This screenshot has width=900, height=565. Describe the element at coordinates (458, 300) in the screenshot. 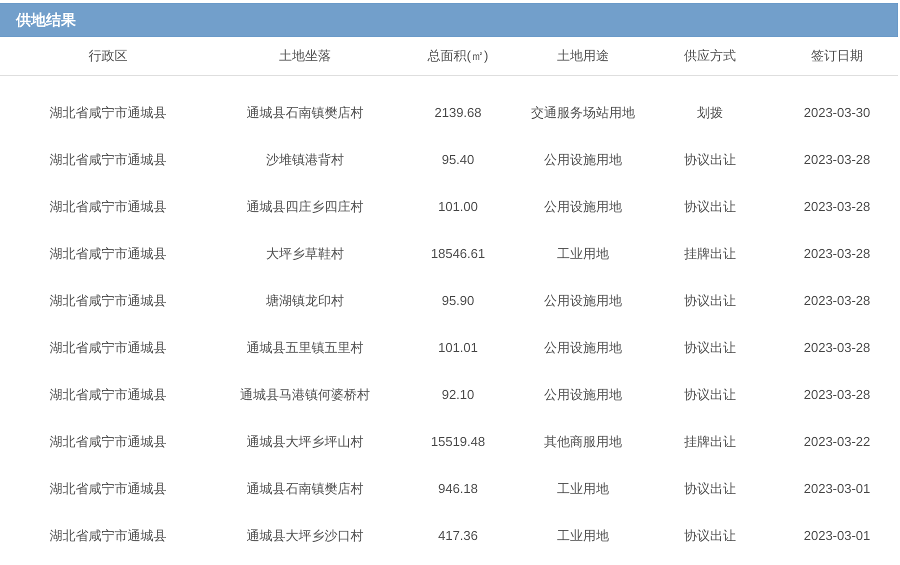

I see `table-cell: 95.90` at that location.